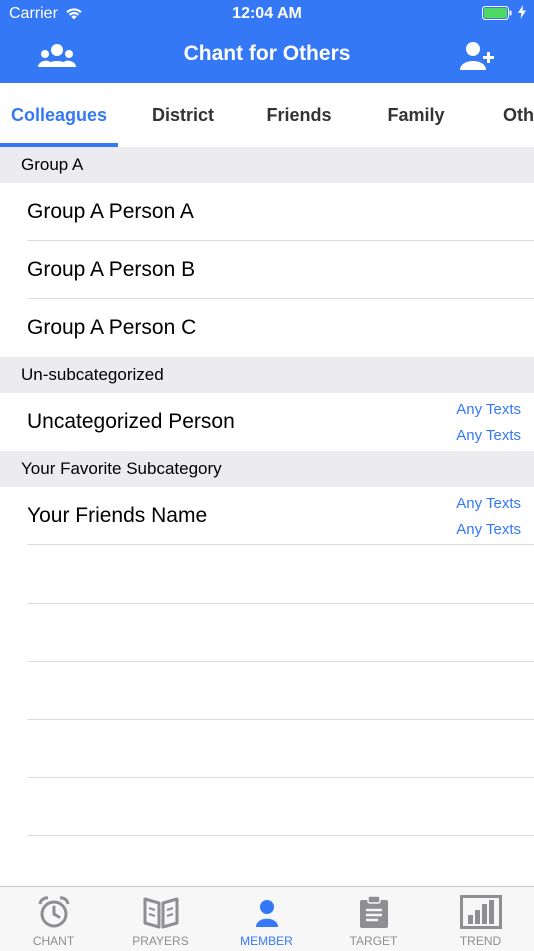  What do you see at coordinates (280, 544) in the screenshot?
I see `row-divider` at bounding box center [280, 544].